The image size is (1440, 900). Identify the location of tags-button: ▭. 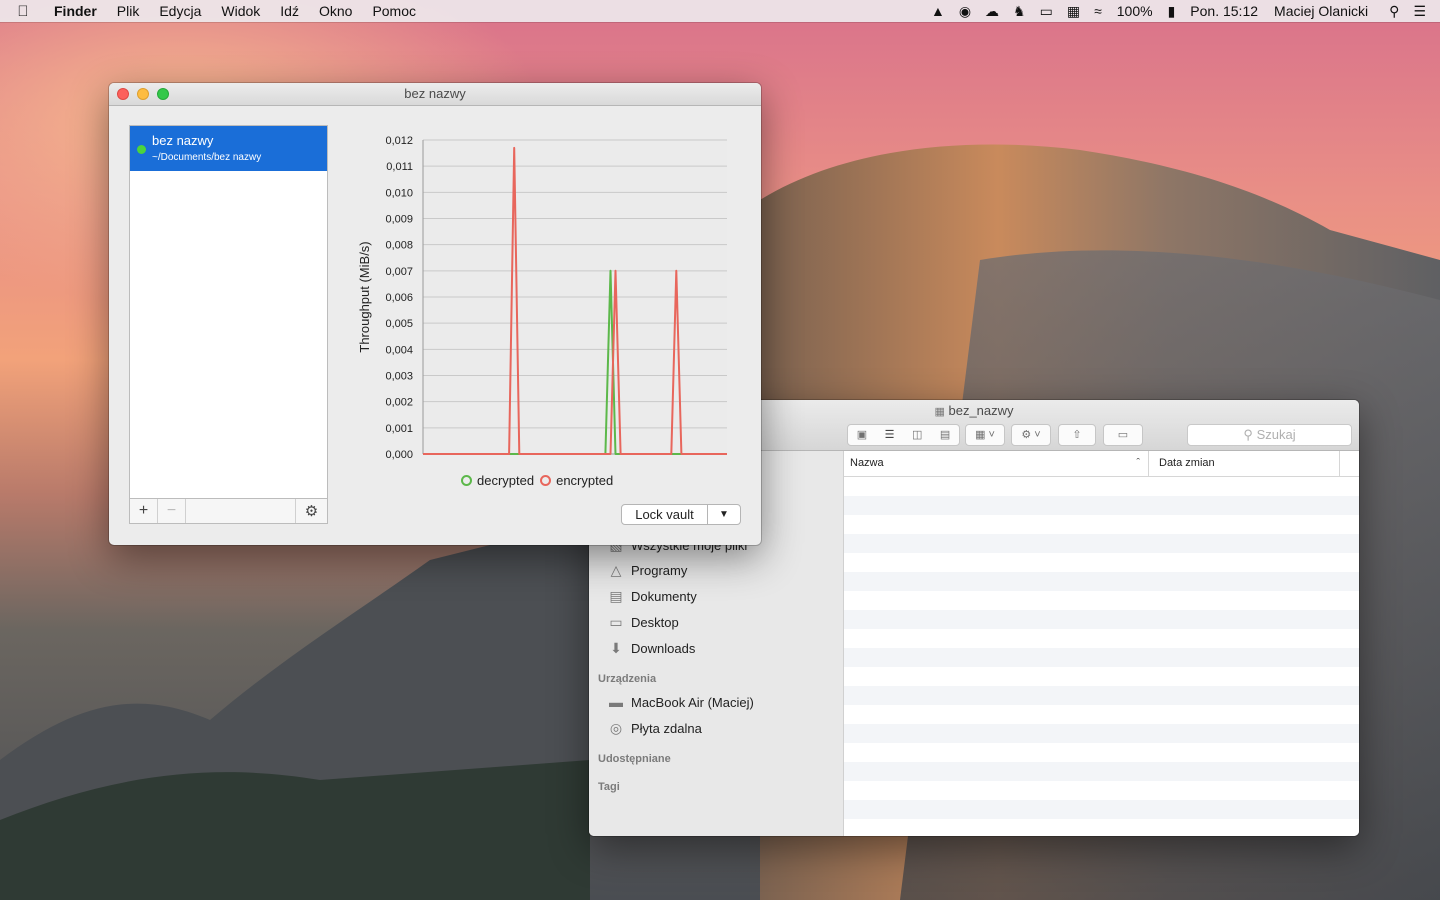
(1123, 435).